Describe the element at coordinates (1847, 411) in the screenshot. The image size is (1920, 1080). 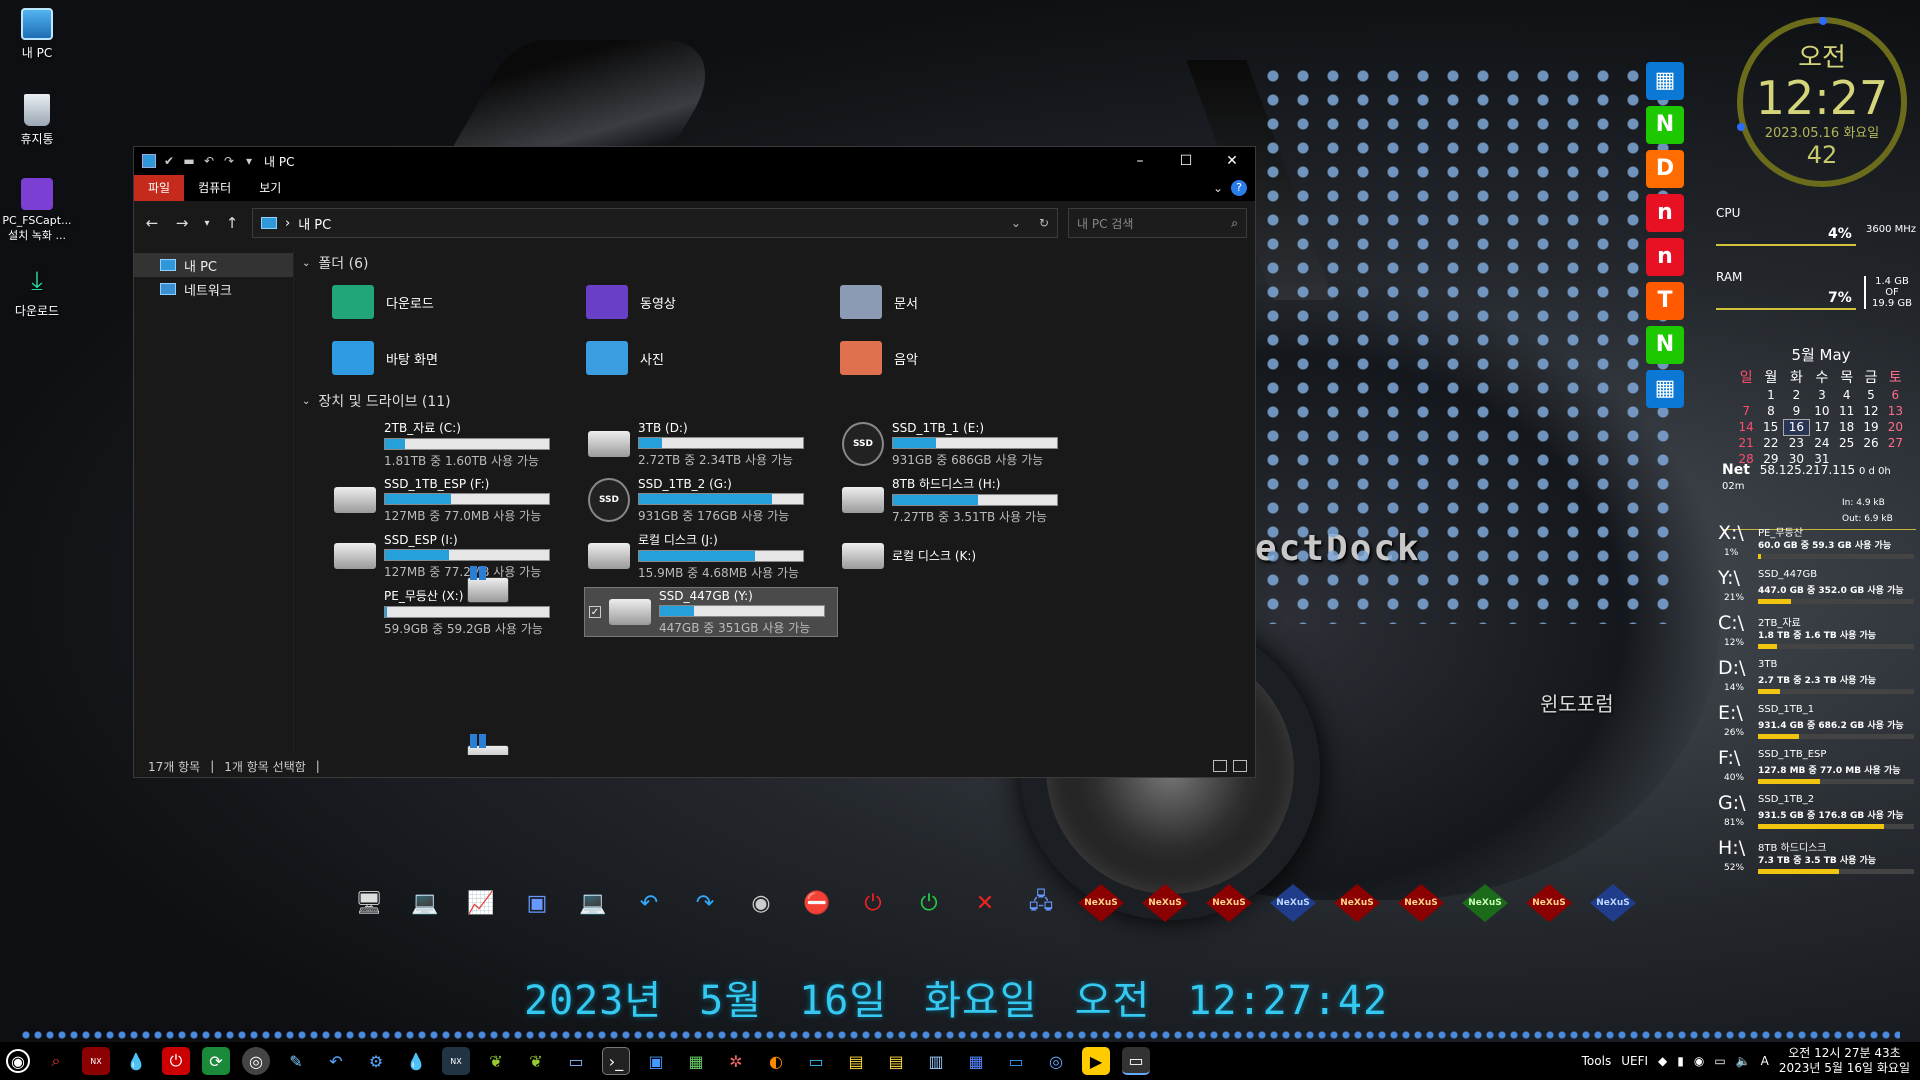
I see `calendar-day: 11` at that location.